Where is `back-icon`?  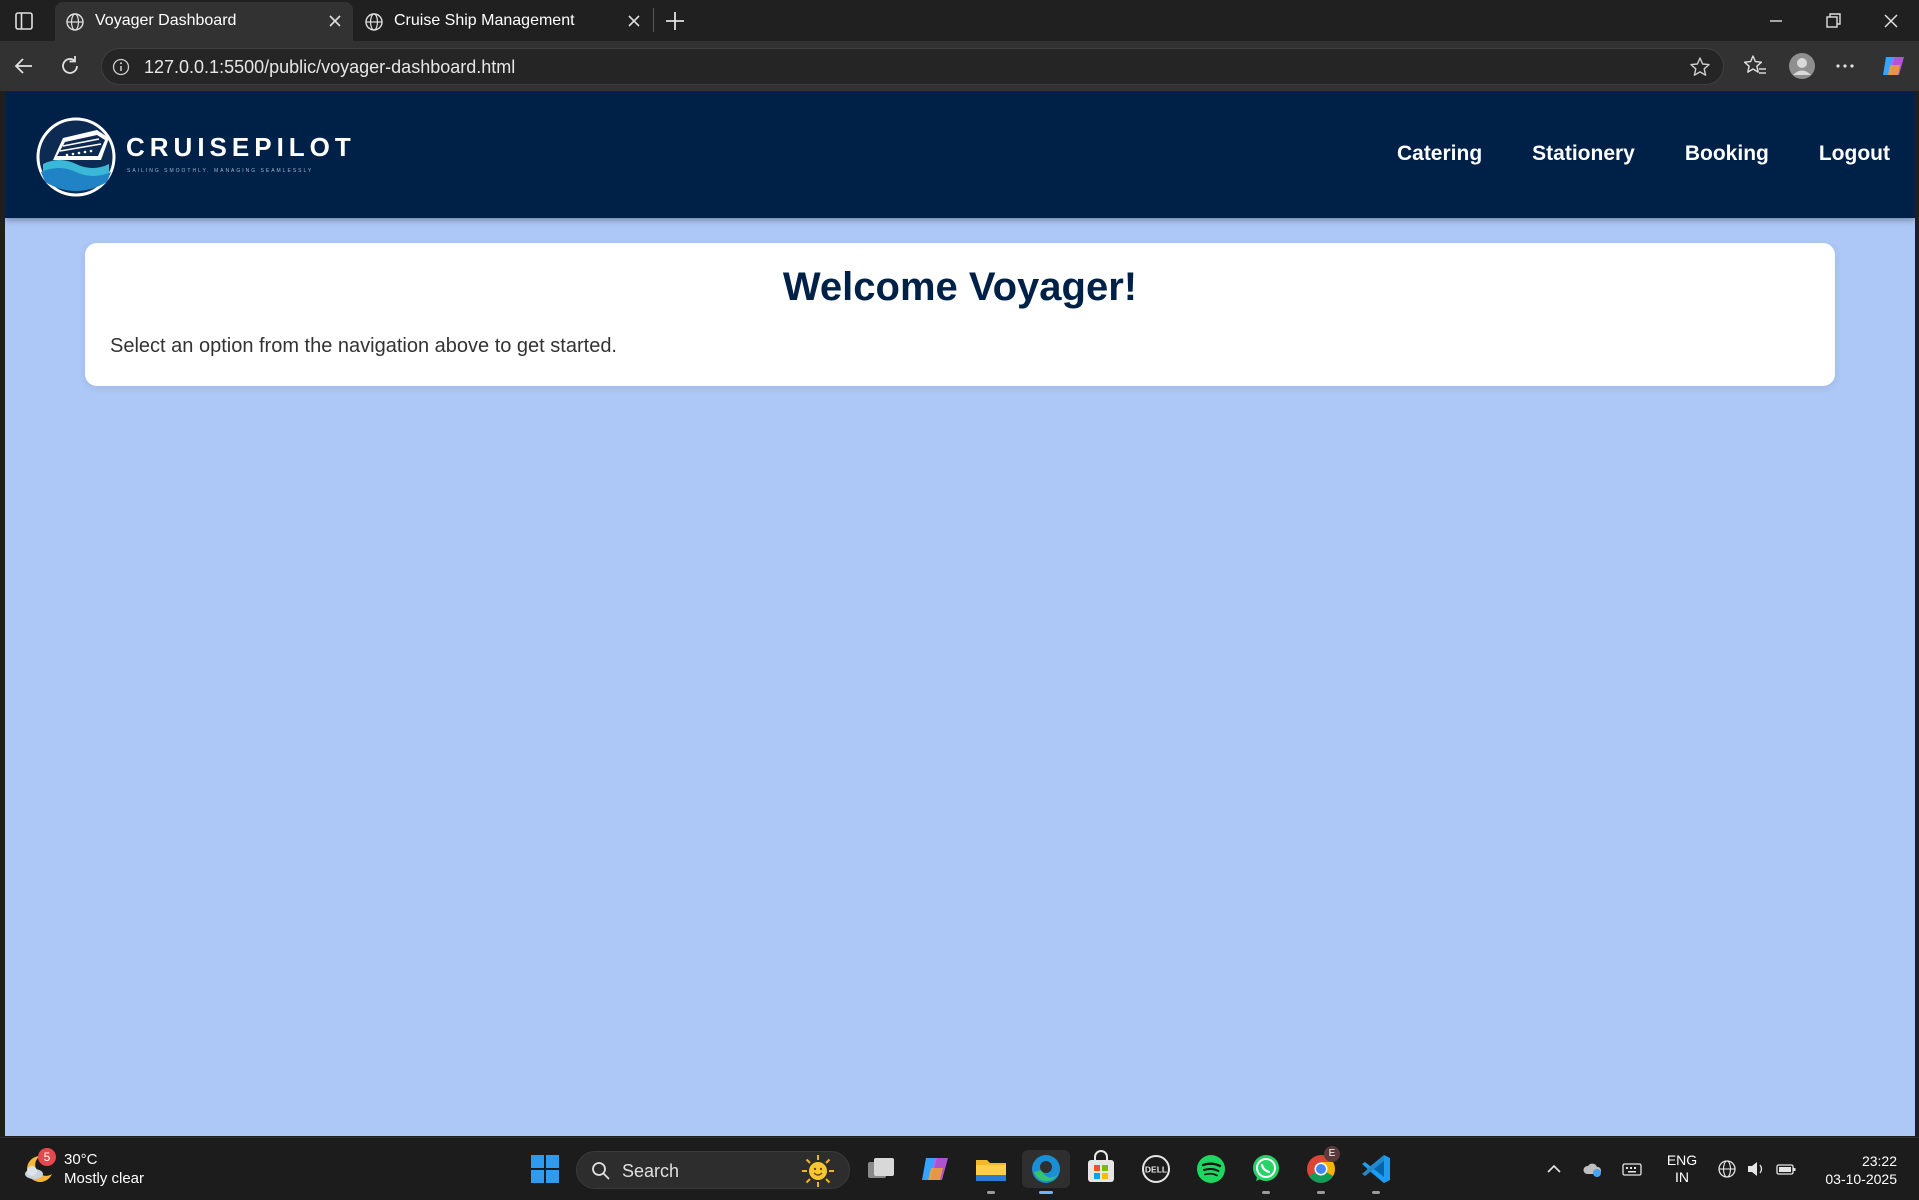 back-icon is located at coordinates (24, 66).